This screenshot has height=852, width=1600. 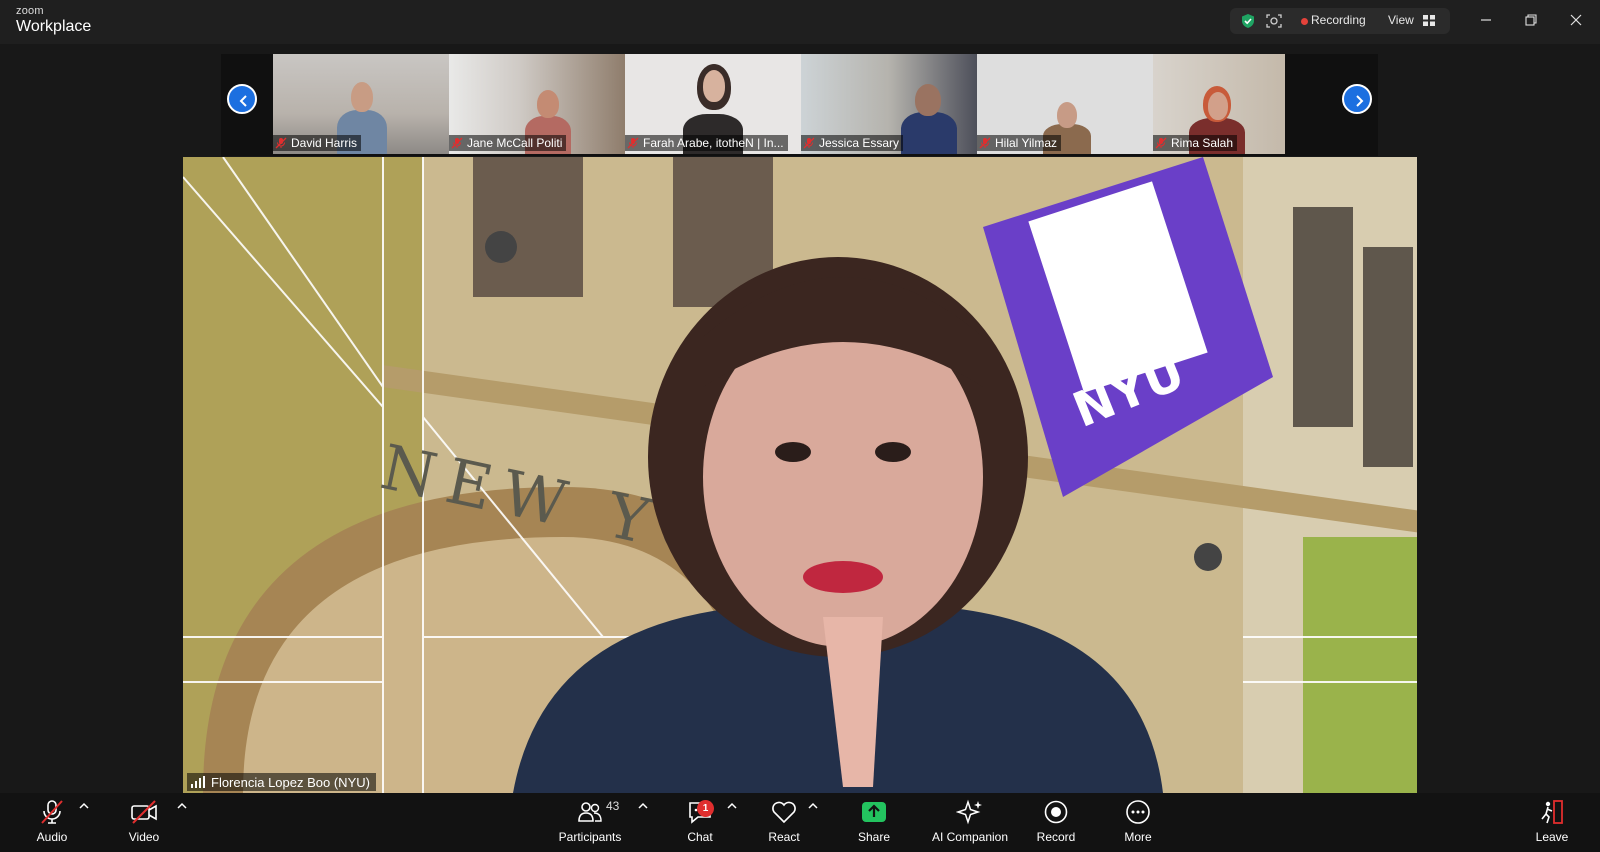 I want to click on record-icon, so click(x=1056, y=812).